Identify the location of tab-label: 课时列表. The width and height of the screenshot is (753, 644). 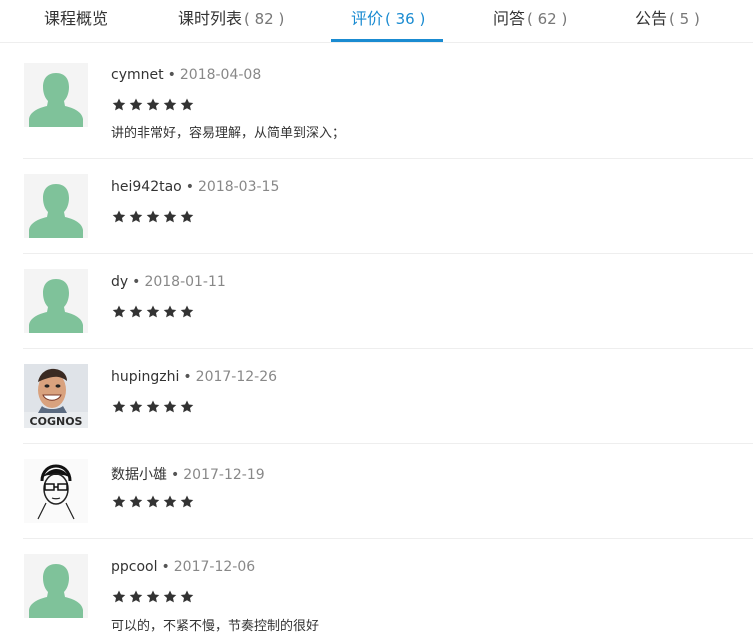
(210, 18).